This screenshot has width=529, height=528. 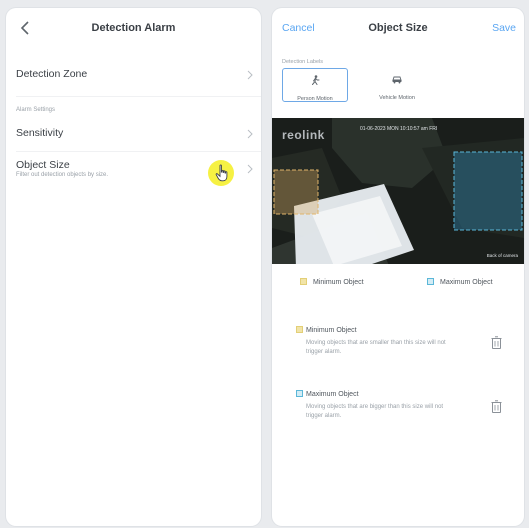 I want to click on minimum-object-box, so click(x=296, y=192).